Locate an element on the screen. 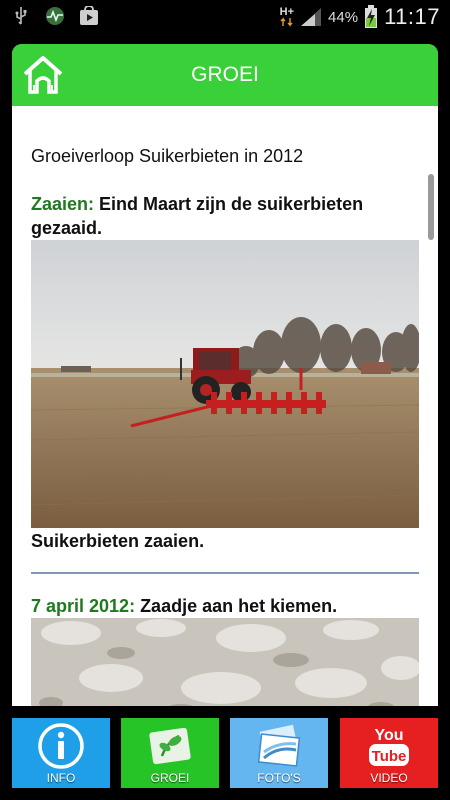 The width and height of the screenshot is (450, 800). page-title: GROEI is located at coordinates (225, 74).